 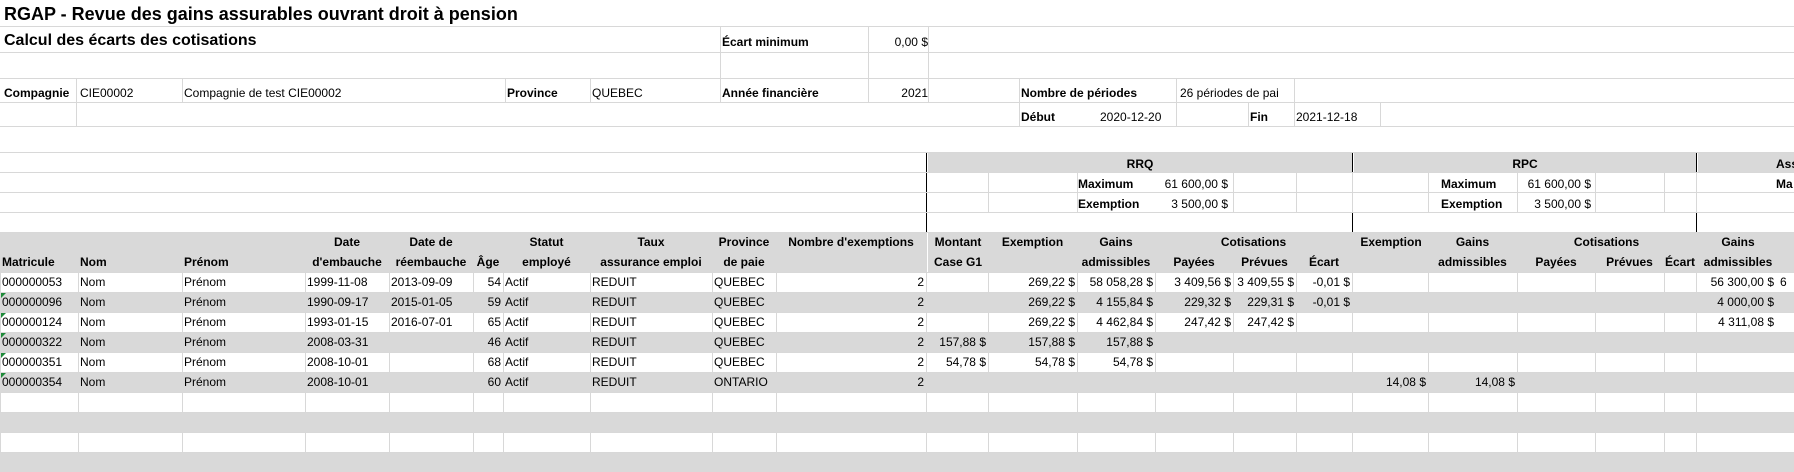 What do you see at coordinates (347, 382) in the screenshot?
I see `cell-emb: 2008-10-01` at bounding box center [347, 382].